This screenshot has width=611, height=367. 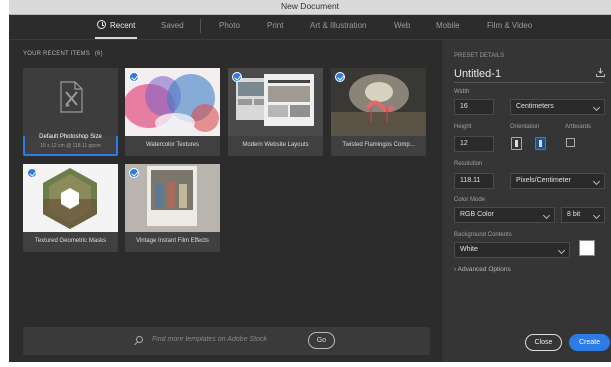 What do you see at coordinates (474, 107) in the screenshot?
I see `width-input: 16` at bounding box center [474, 107].